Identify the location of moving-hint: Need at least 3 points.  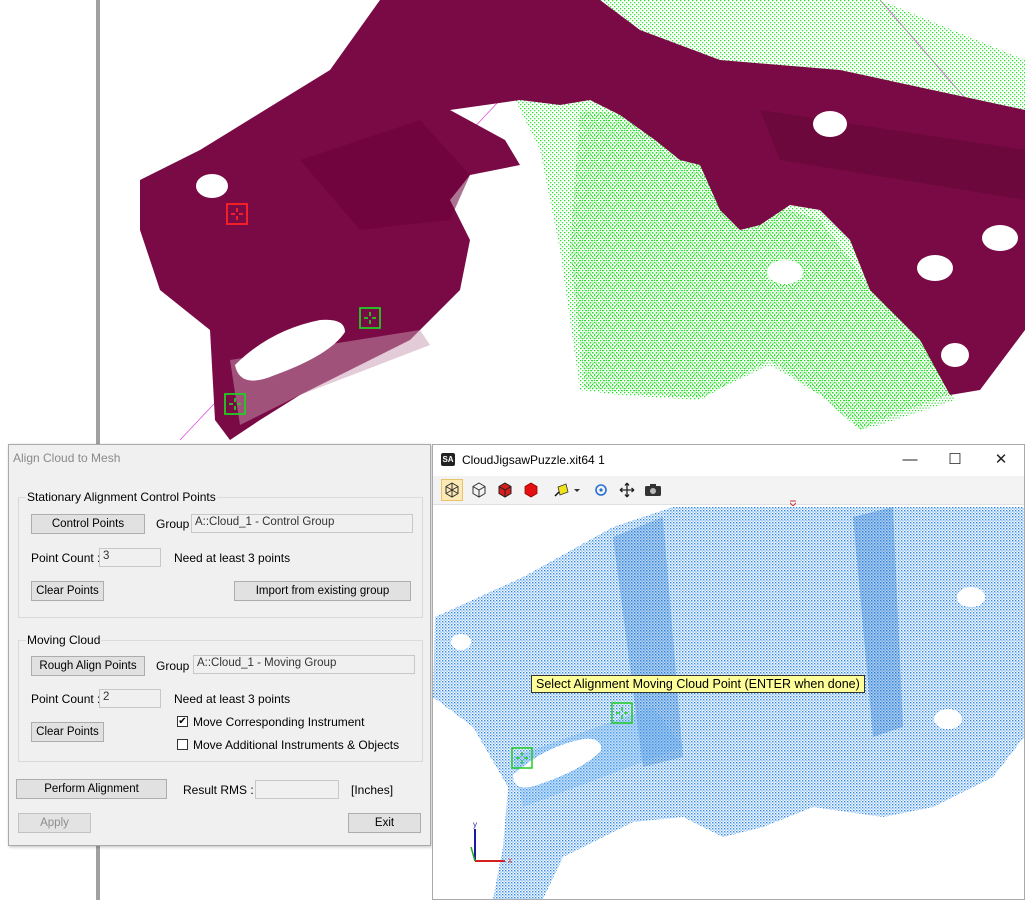
(232, 699).